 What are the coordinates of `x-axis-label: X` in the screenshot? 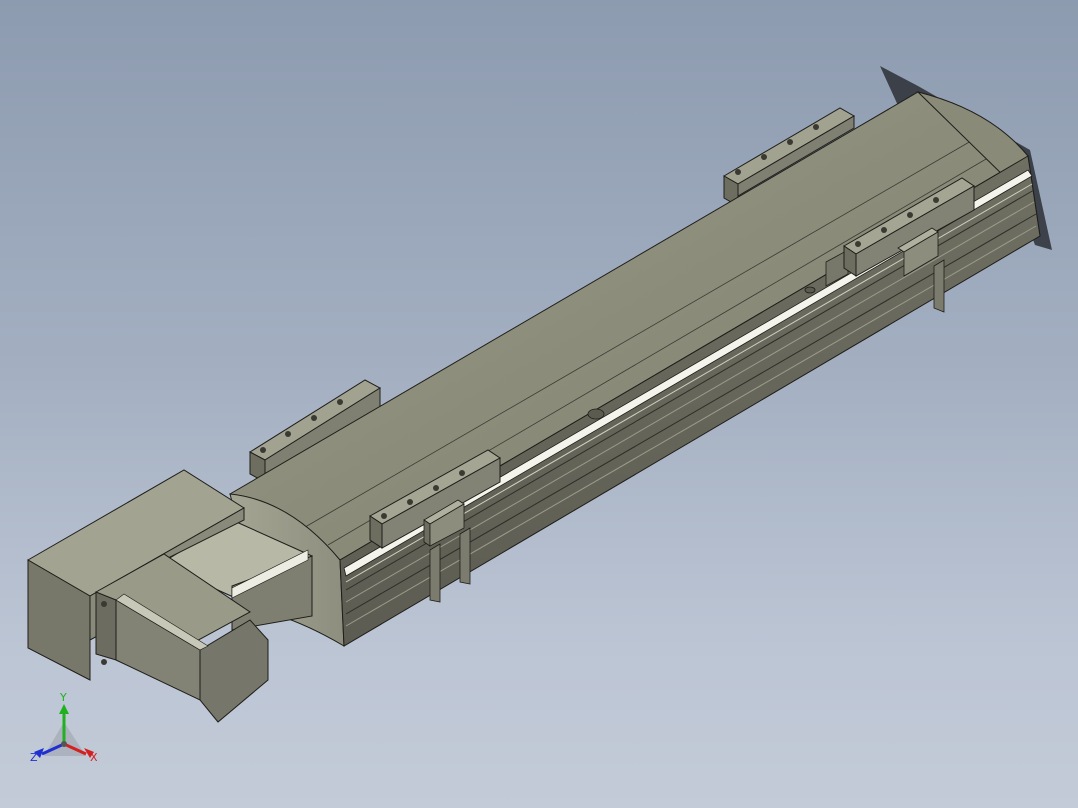 It's located at (94, 757).